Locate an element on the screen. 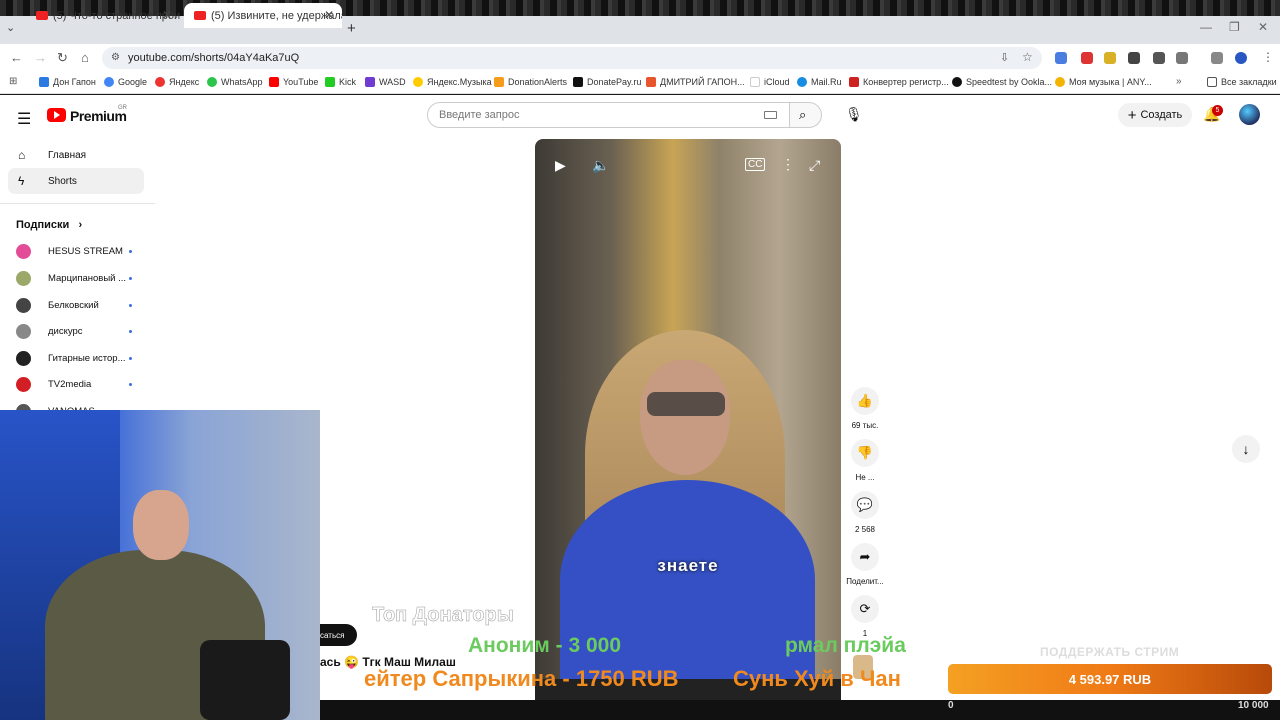 Image resolution: width=1280 pixels, height=720 pixels. search-icon: ⌕ is located at coordinates (803, 114).